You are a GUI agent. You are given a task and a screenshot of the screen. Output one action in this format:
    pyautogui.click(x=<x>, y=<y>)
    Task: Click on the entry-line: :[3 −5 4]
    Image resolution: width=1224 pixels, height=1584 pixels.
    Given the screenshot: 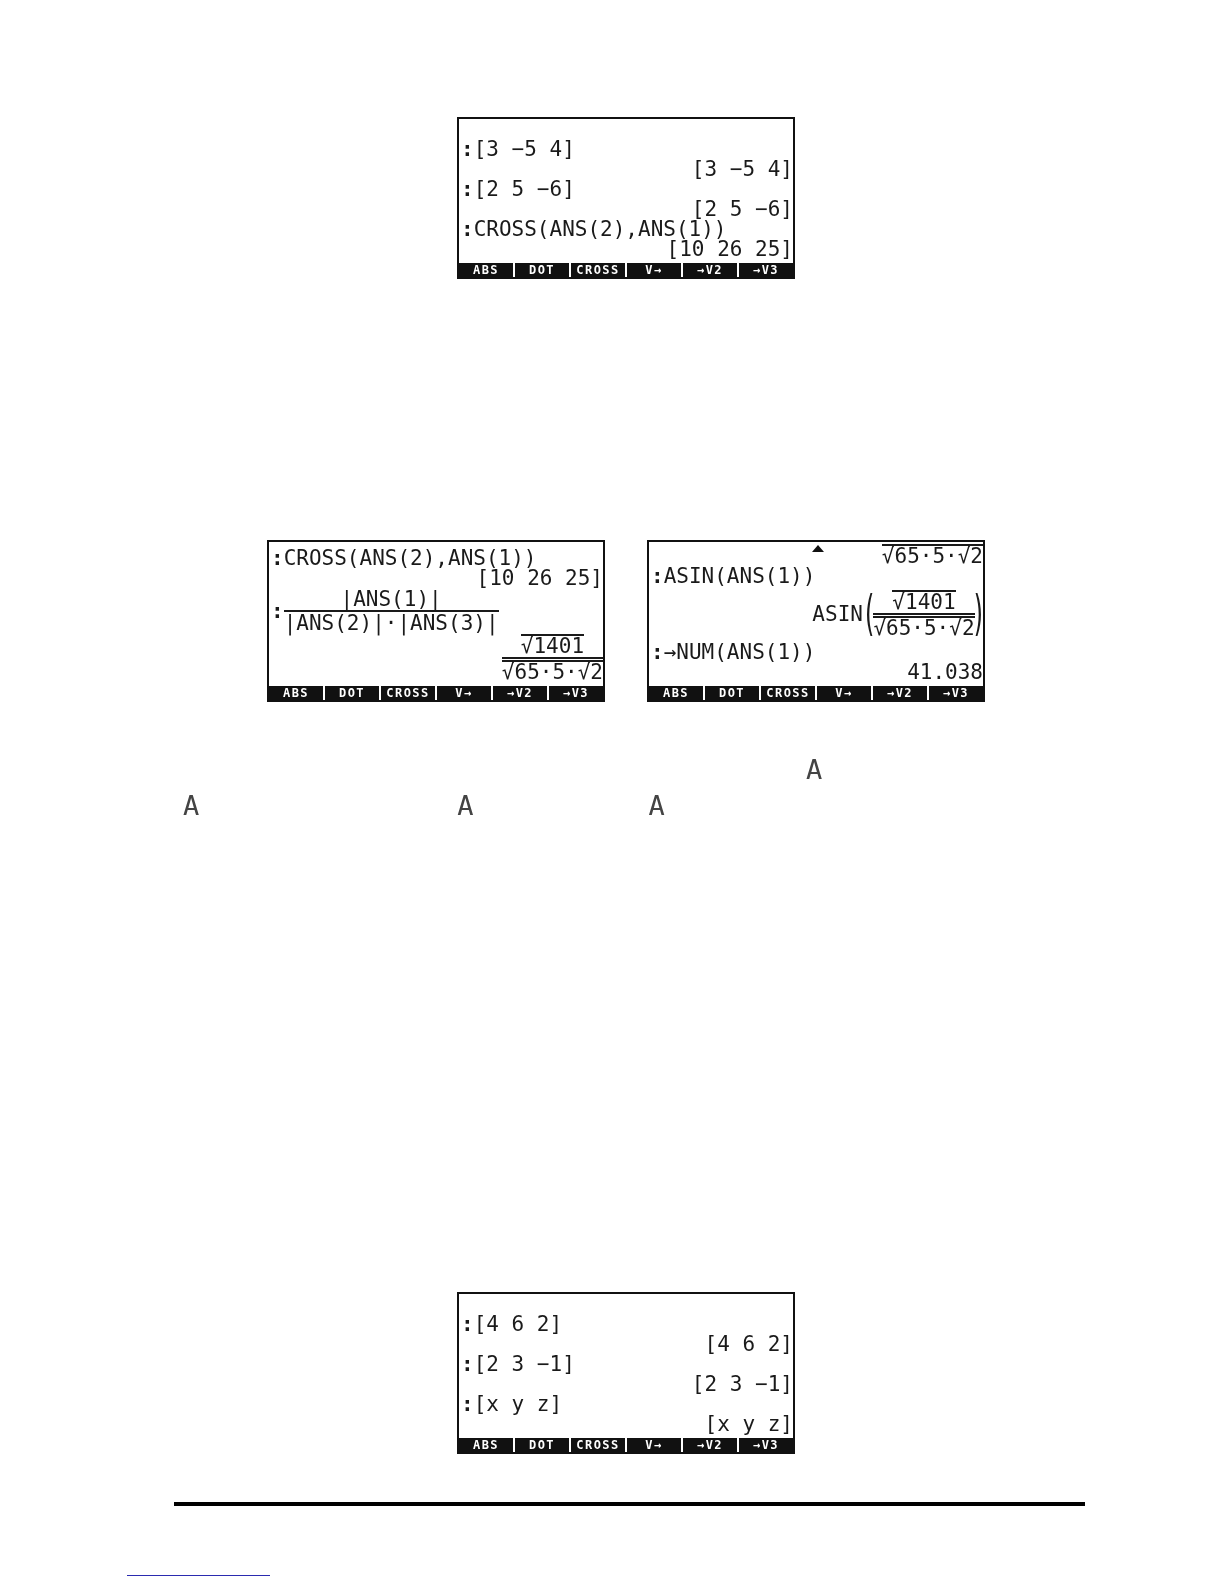 What is the action you would take?
    pyautogui.click(x=518, y=149)
    